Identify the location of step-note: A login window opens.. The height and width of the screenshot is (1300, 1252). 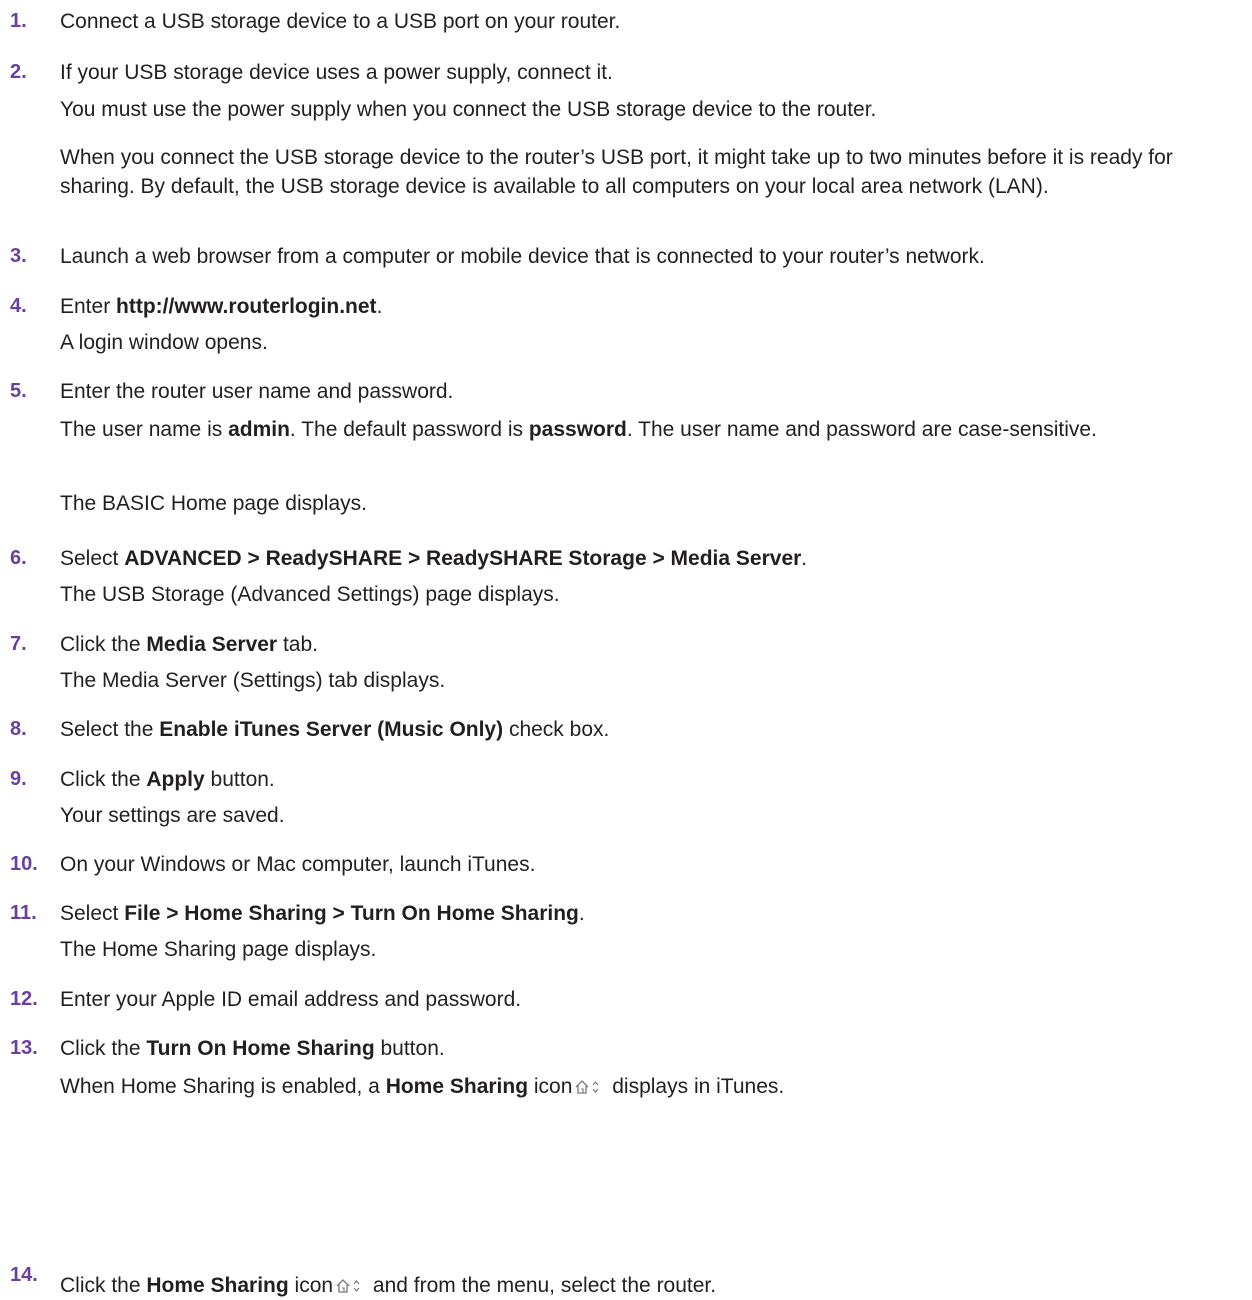
(164, 342).